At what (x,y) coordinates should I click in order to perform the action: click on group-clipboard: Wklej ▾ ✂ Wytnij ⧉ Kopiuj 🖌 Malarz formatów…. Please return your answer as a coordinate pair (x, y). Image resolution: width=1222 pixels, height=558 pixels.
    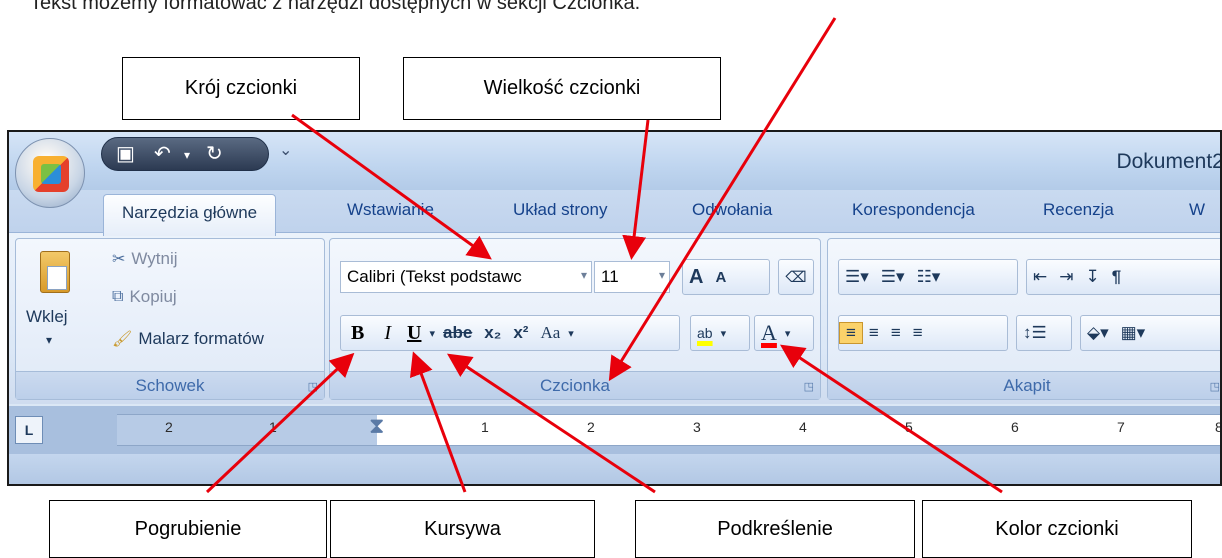
    Looking at the image, I should click on (170, 319).